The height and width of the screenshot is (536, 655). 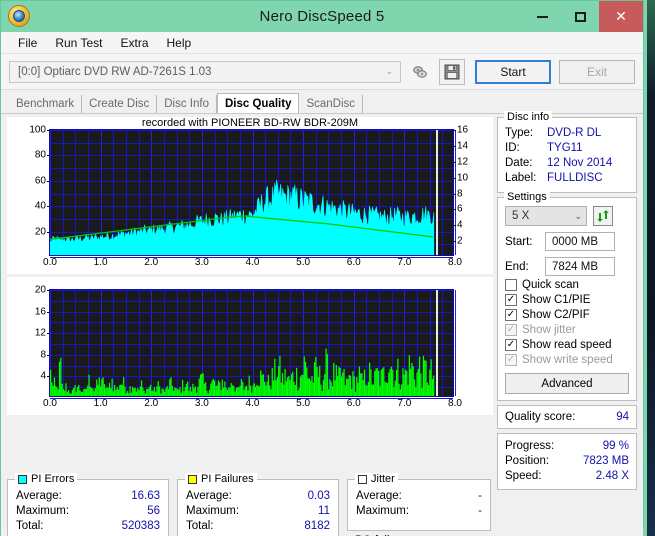 What do you see at coordinates (460, 225) in the screenshot?
I see `y2-axis-tick-label: 4` at bounding box center [460, 225].